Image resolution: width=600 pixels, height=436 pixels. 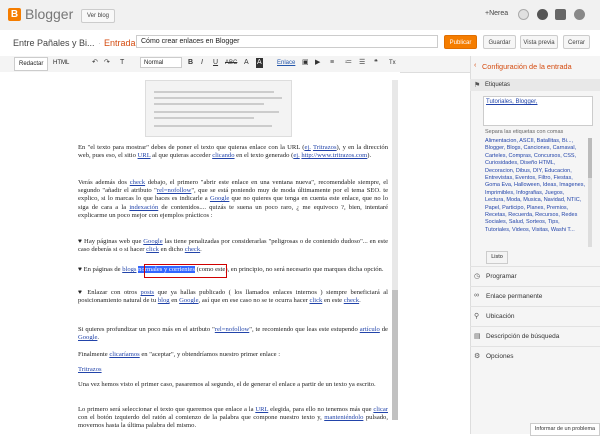 I want to click on link-button: Enlace, so click(x=286, y=63).